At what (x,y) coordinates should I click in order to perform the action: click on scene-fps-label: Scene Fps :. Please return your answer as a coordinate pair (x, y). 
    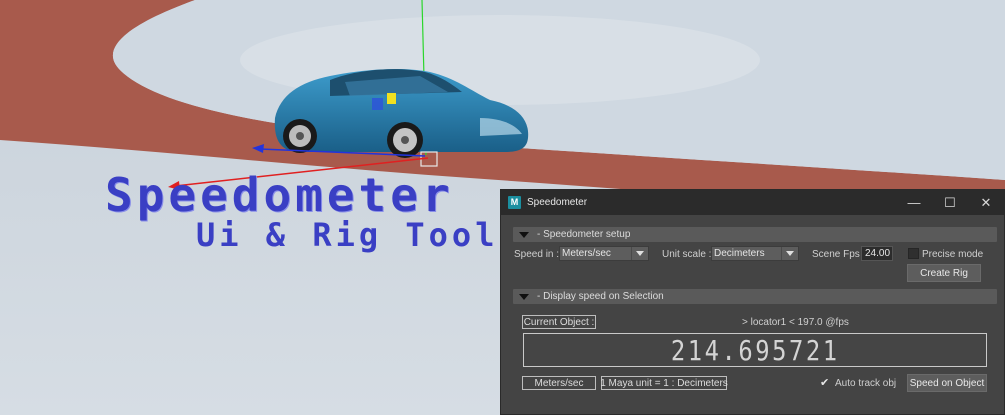
    Looking at the image, I should click on (839, 254).